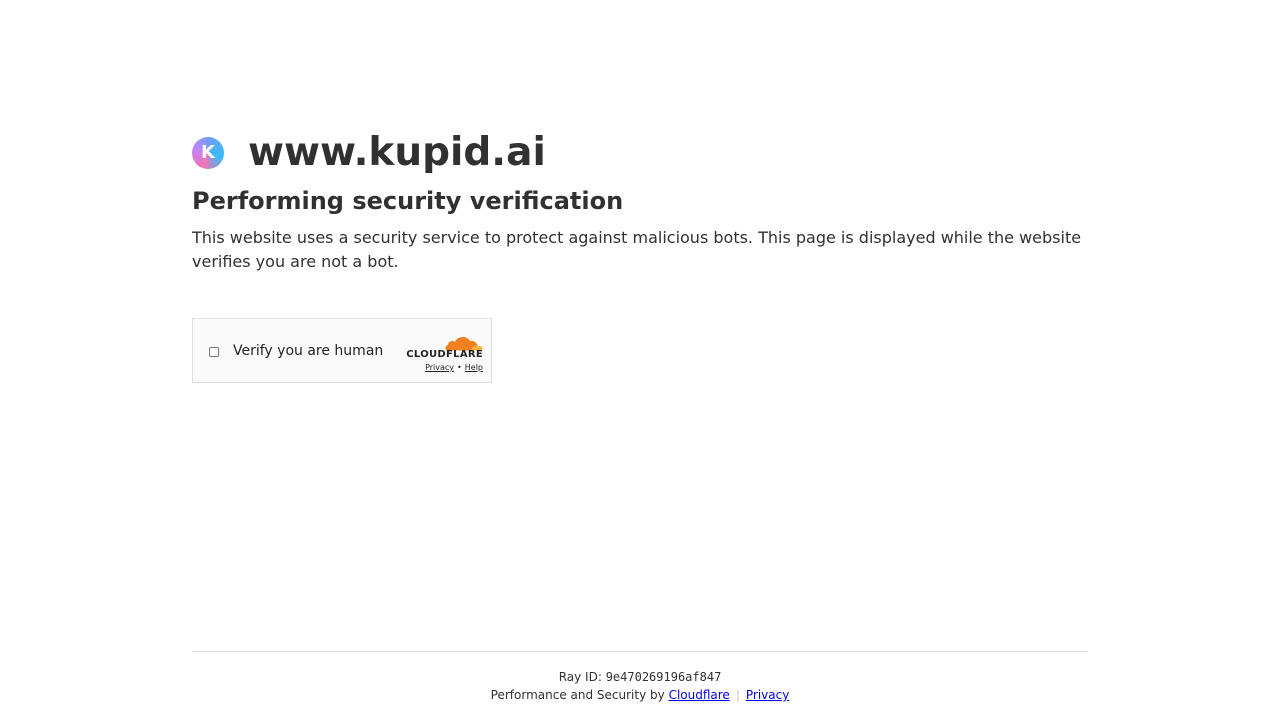 This screenshot has width=1280, height=720. What do you see at coordinates (767, 695) in the screenshot?
I see `footer-privacy-link: Privacy` at bounding box center [767, 695].